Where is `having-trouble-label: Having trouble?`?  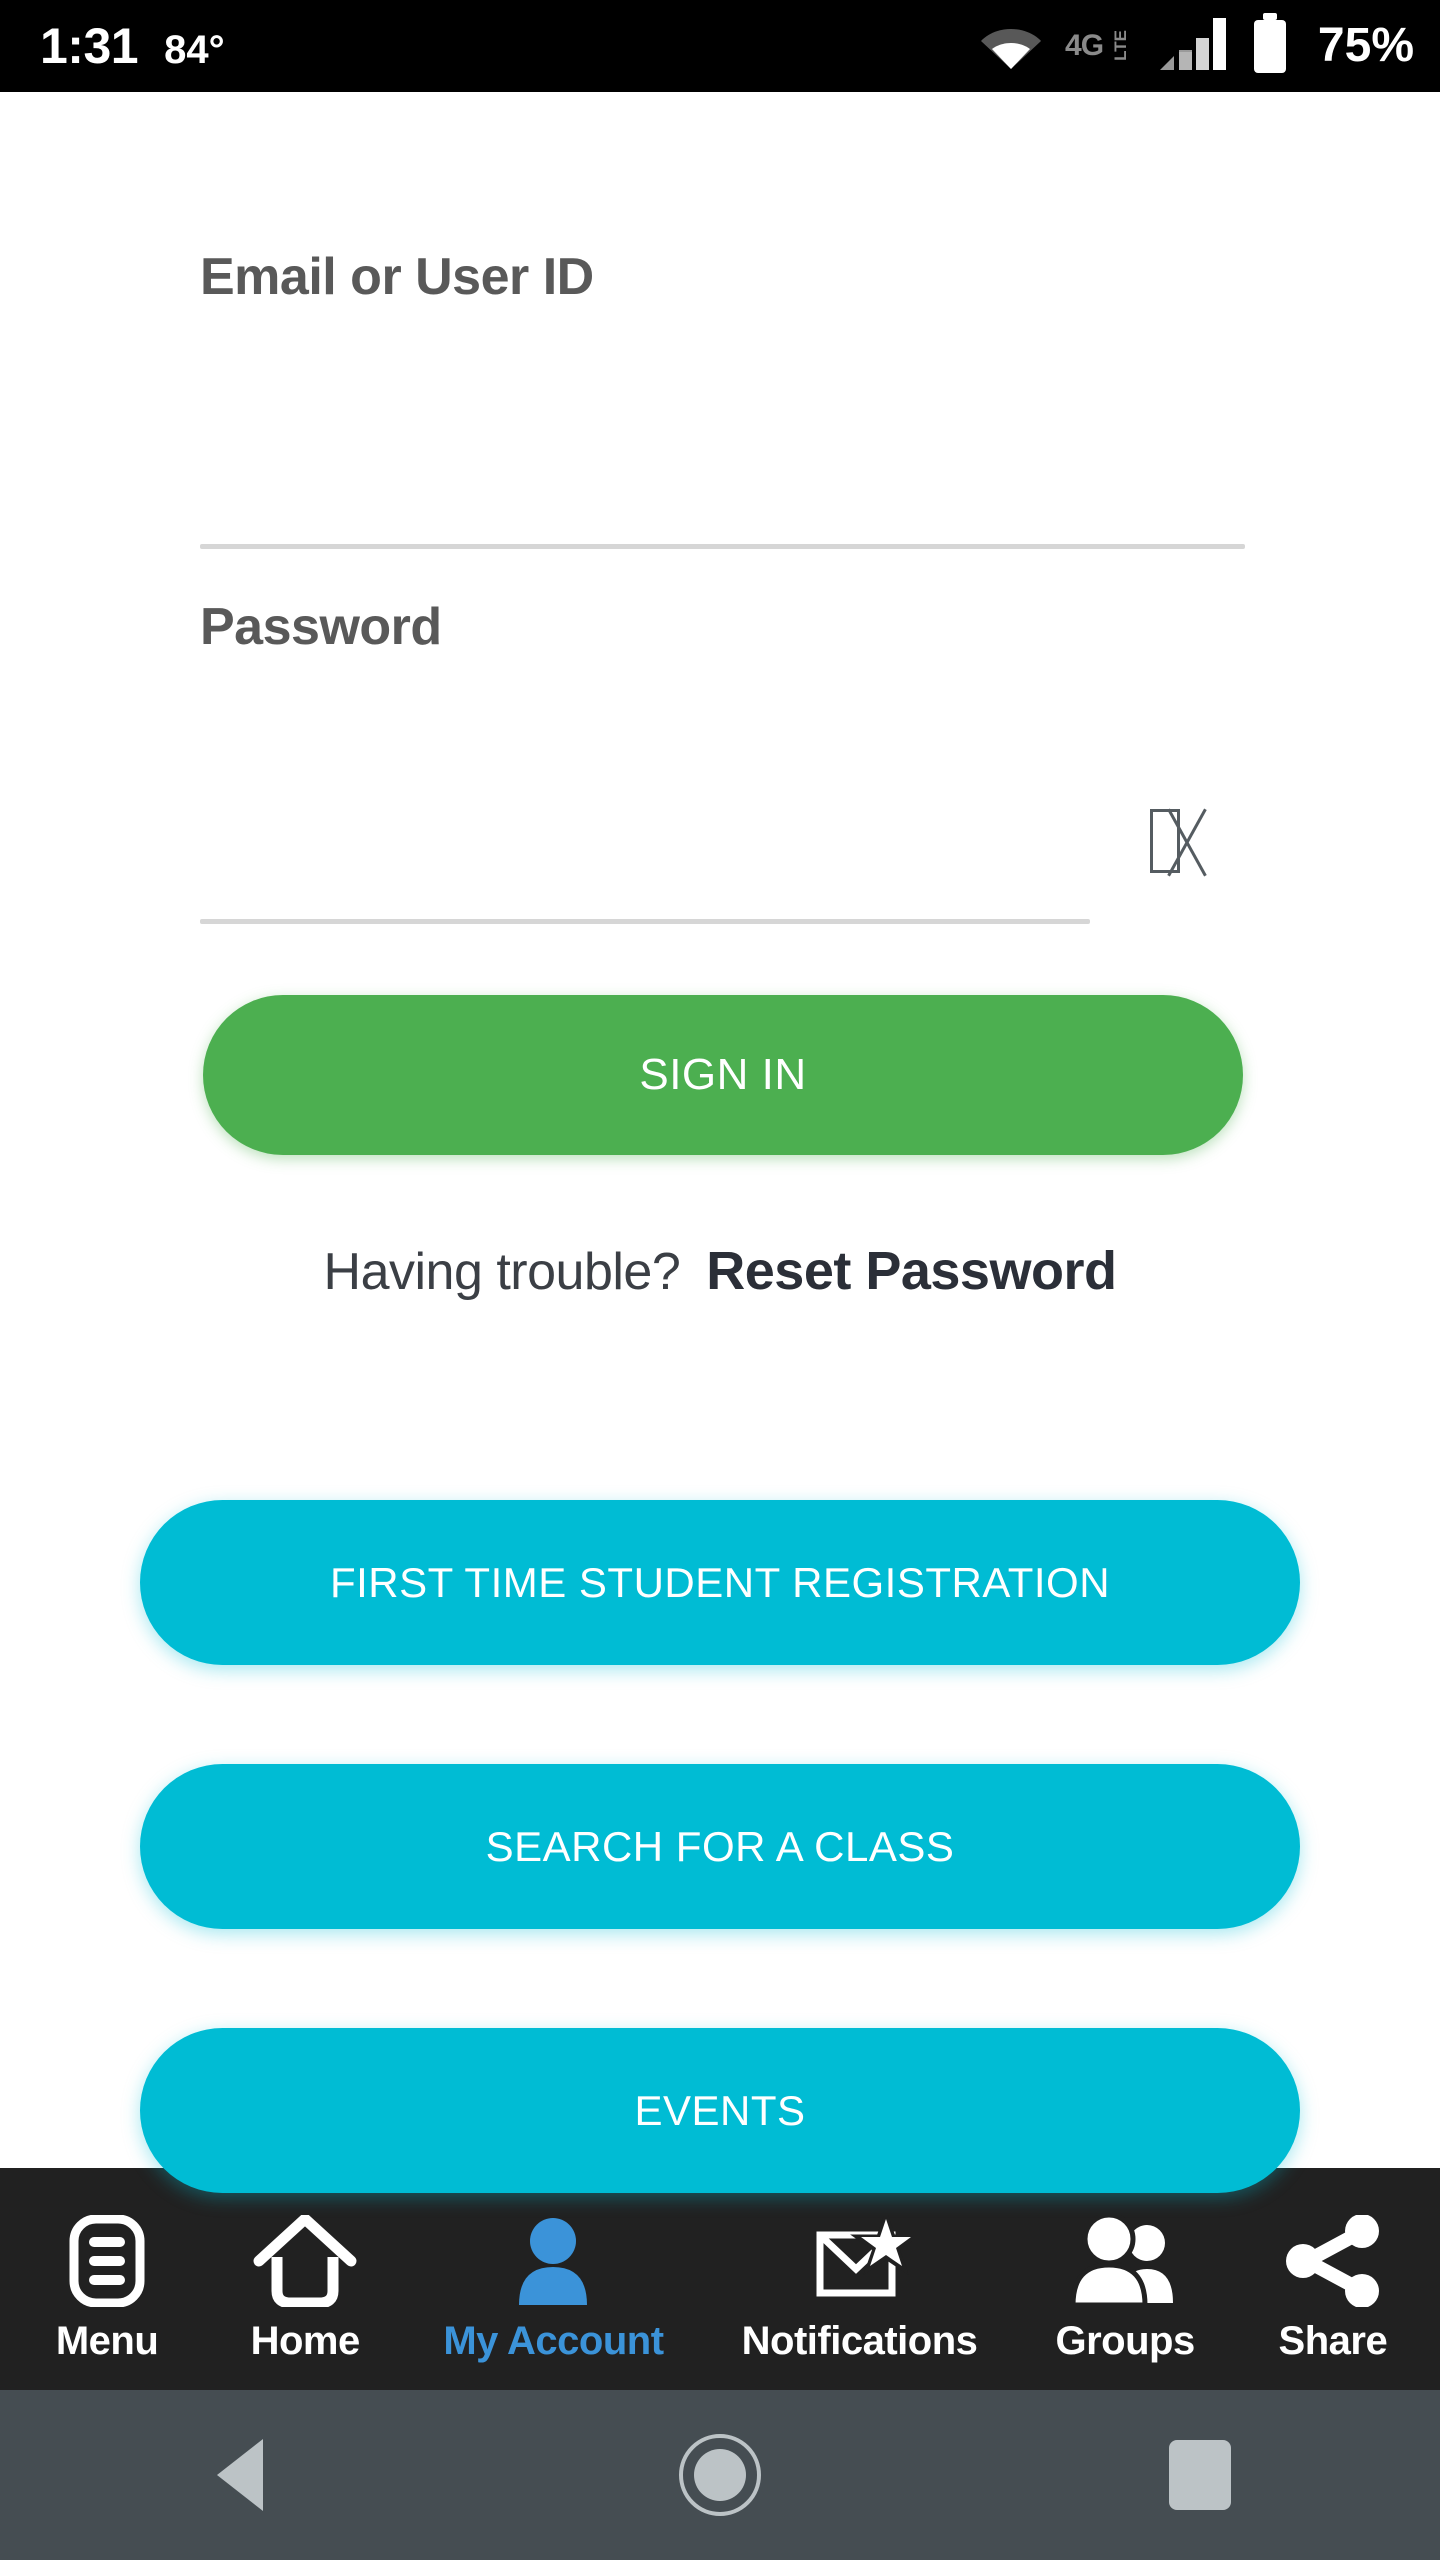
having-trouble-label: Having trouble? is located at coordinates (502, 1272).